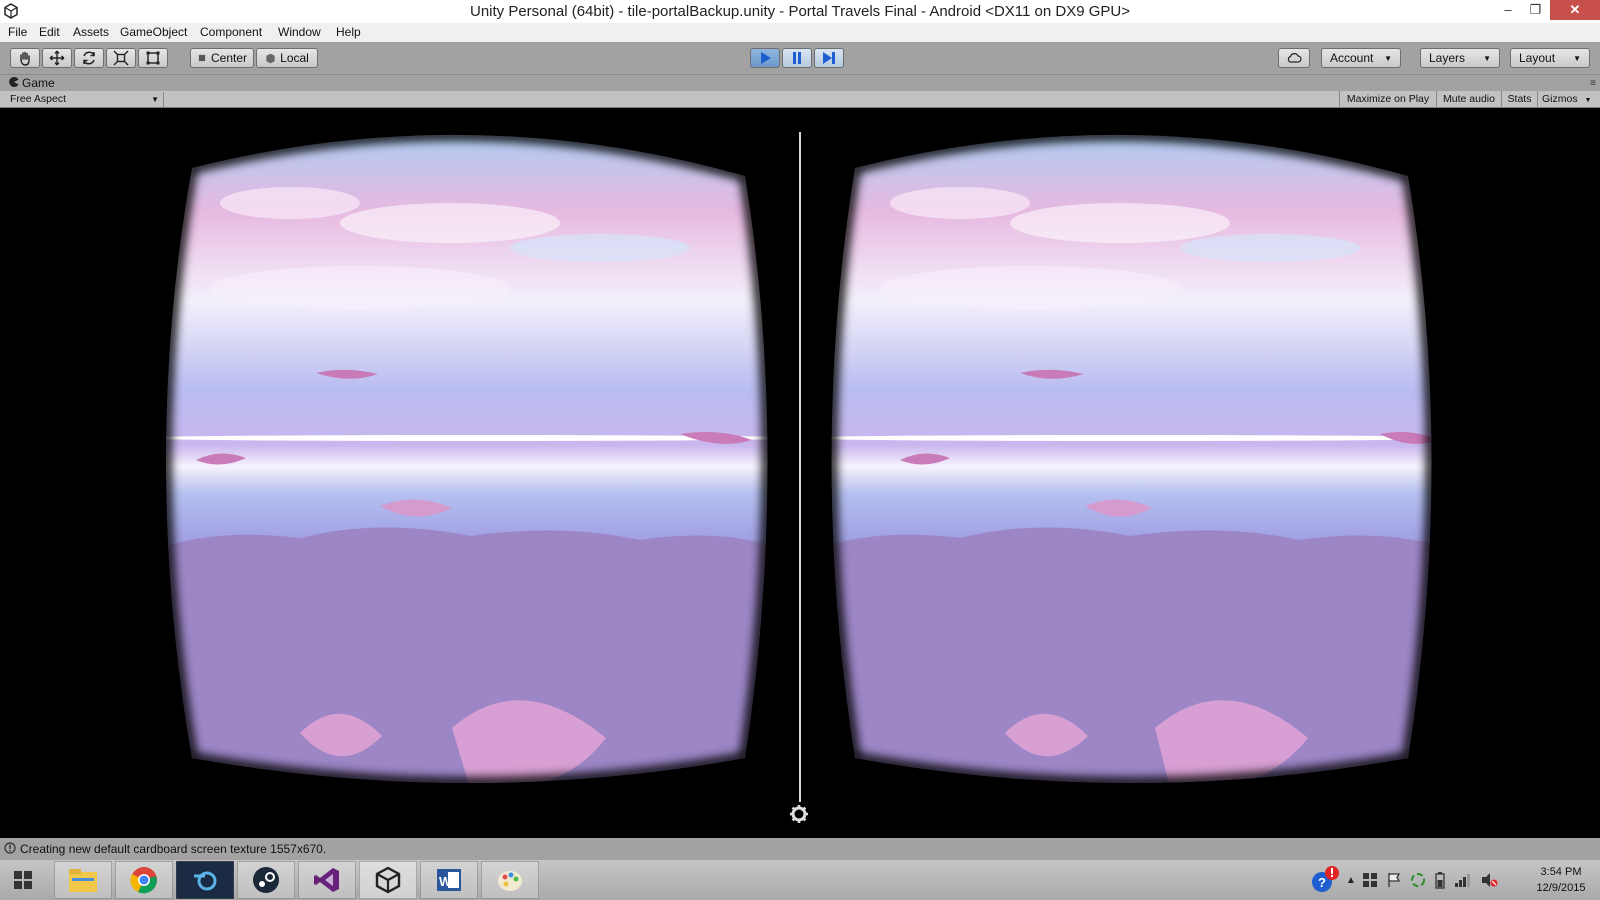  I want to click on pivot-local-button: Local, so click(287, 58).